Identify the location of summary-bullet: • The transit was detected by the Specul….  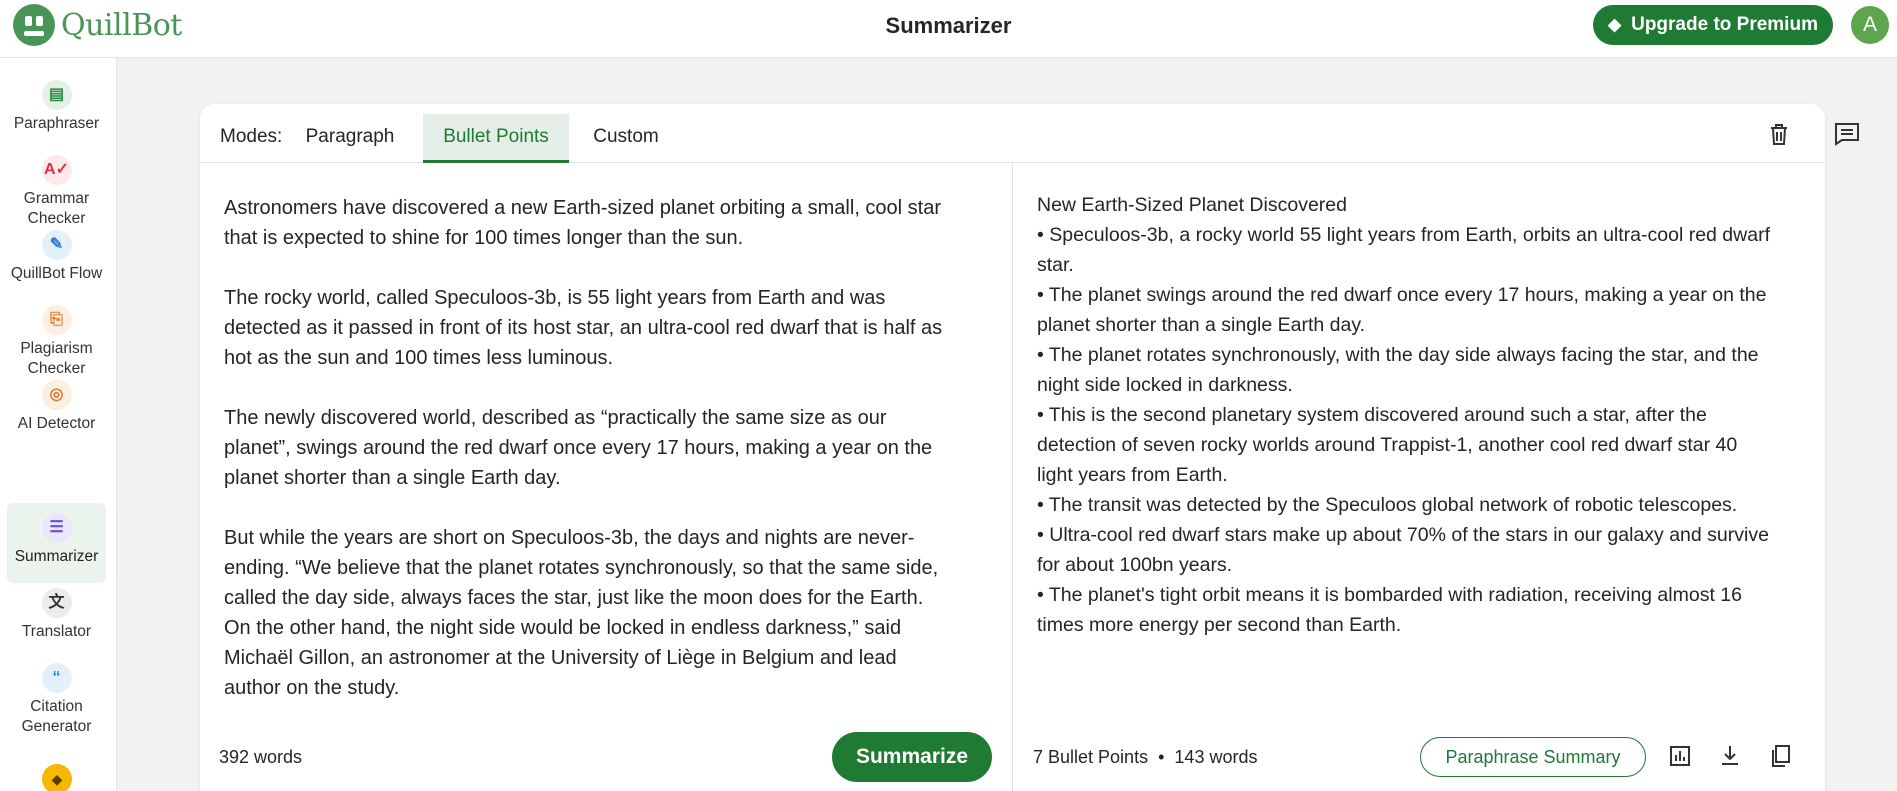
(1387, 505).